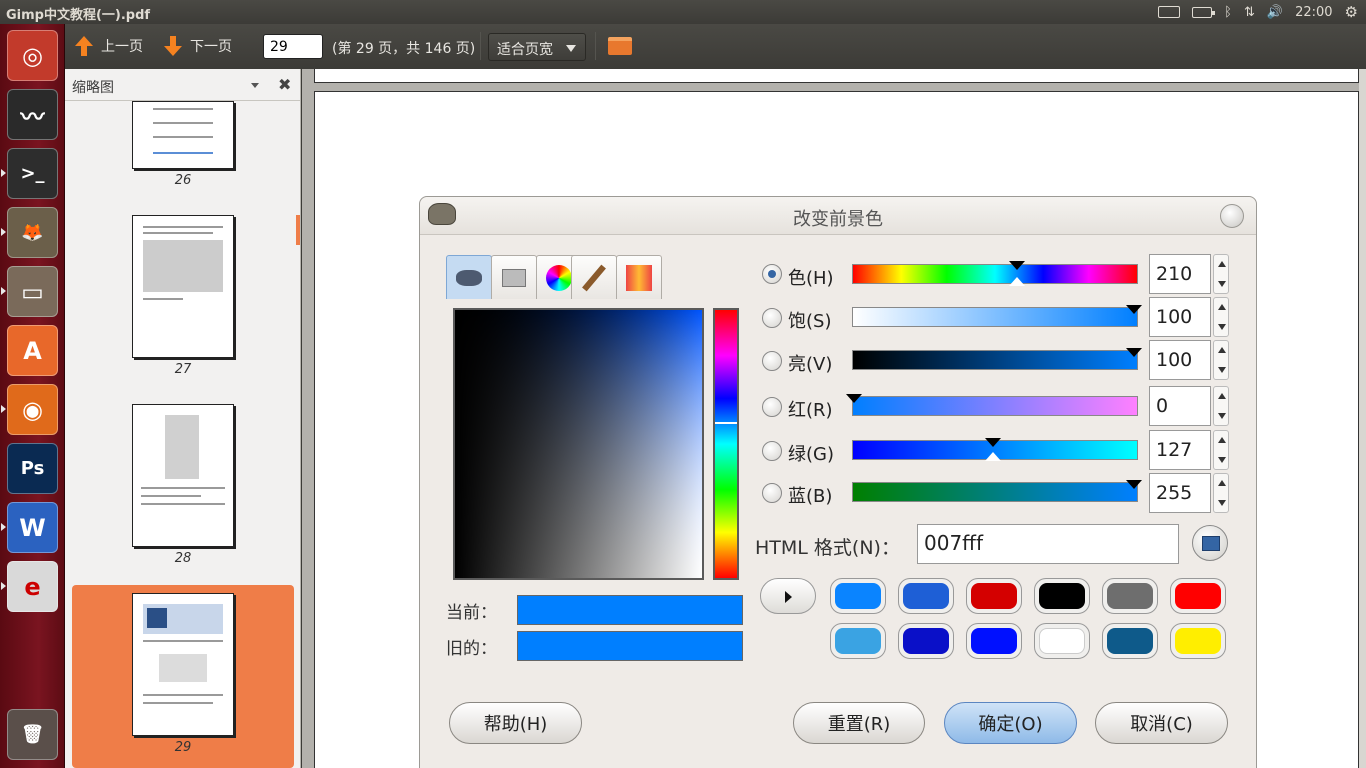  I want to click on thumbnail-label: 27, so click(183, 369).